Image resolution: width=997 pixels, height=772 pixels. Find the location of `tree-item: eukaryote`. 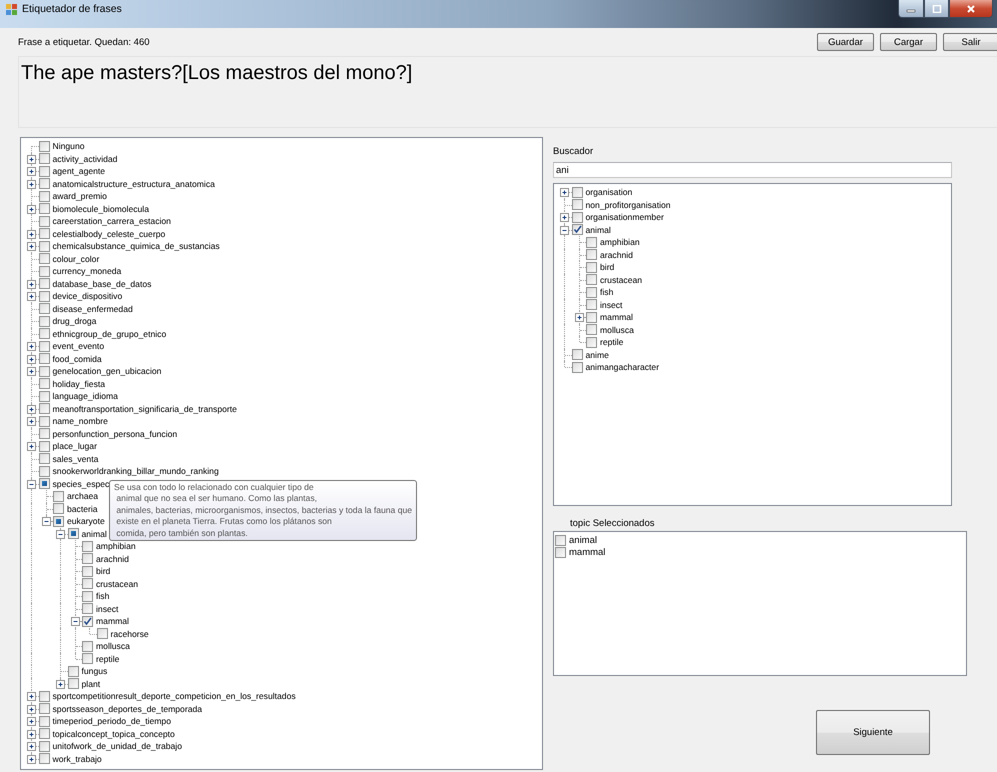

tree-item: eukaryote is located at coordinates (86, 521).